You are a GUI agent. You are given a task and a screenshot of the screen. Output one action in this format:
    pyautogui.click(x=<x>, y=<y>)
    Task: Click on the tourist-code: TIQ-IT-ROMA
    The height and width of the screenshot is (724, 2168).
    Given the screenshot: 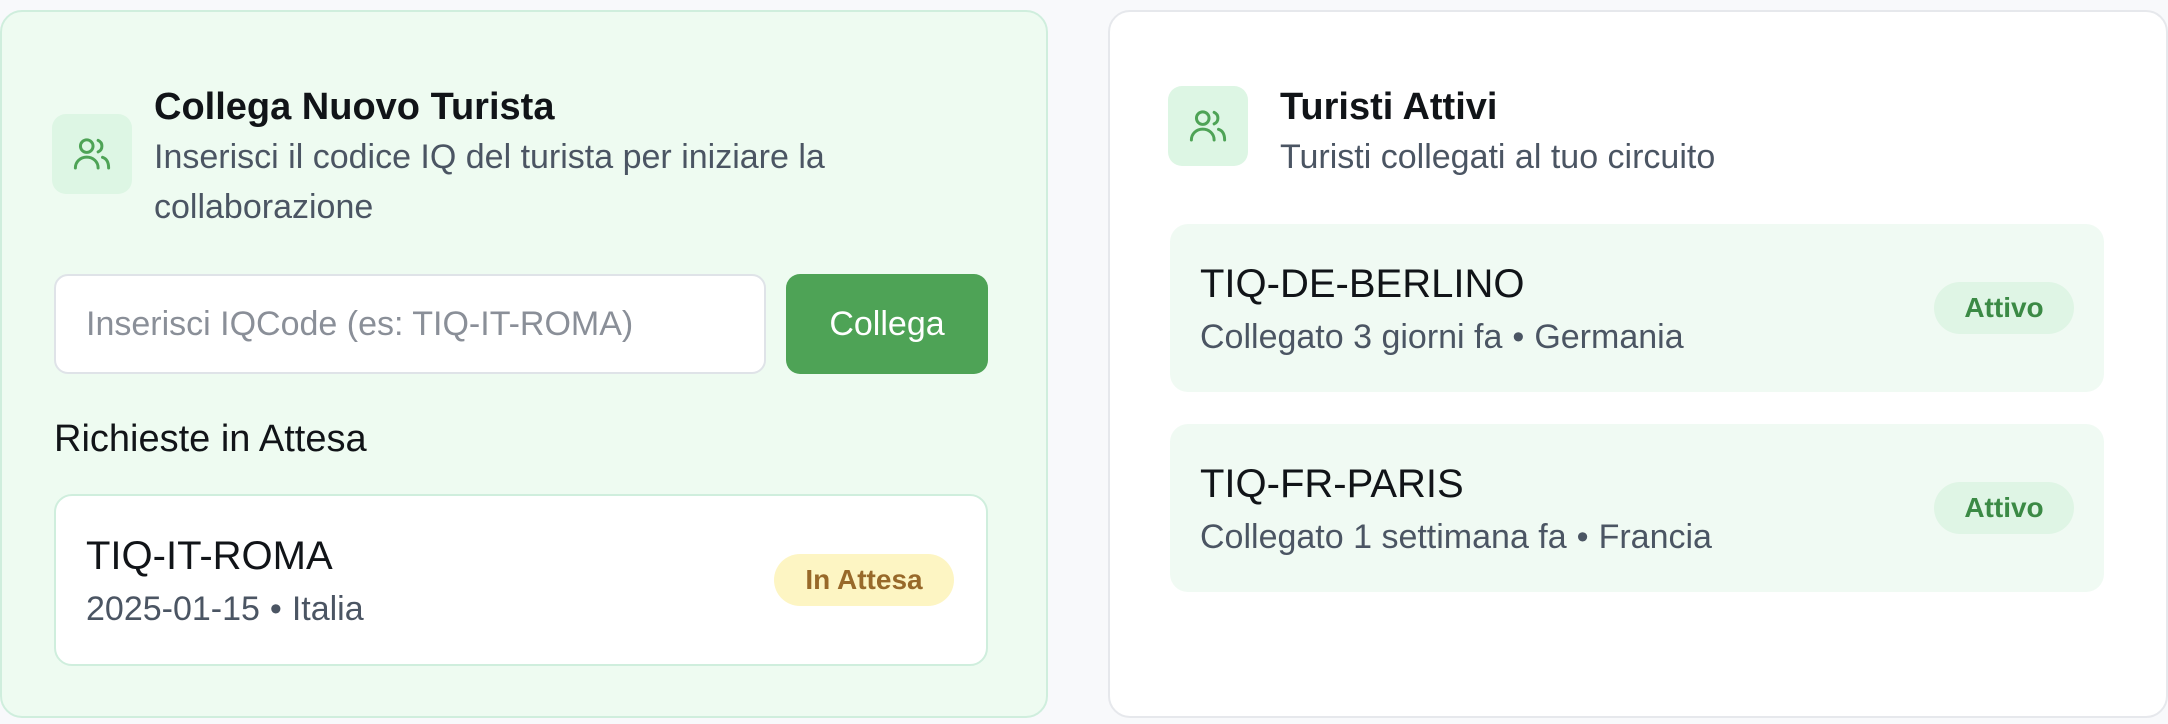 What is the action you would take?
    pyautogui.click(x=209, y=556)
    